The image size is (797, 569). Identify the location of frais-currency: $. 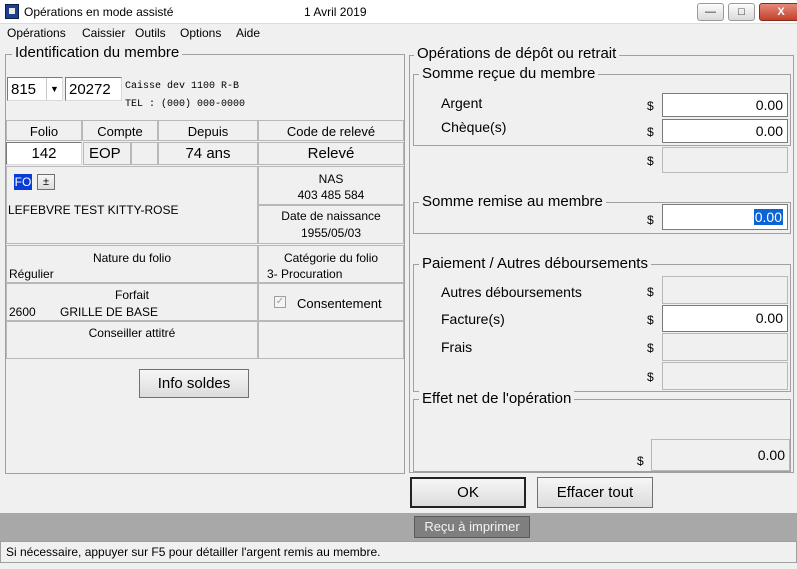
(650, 348).